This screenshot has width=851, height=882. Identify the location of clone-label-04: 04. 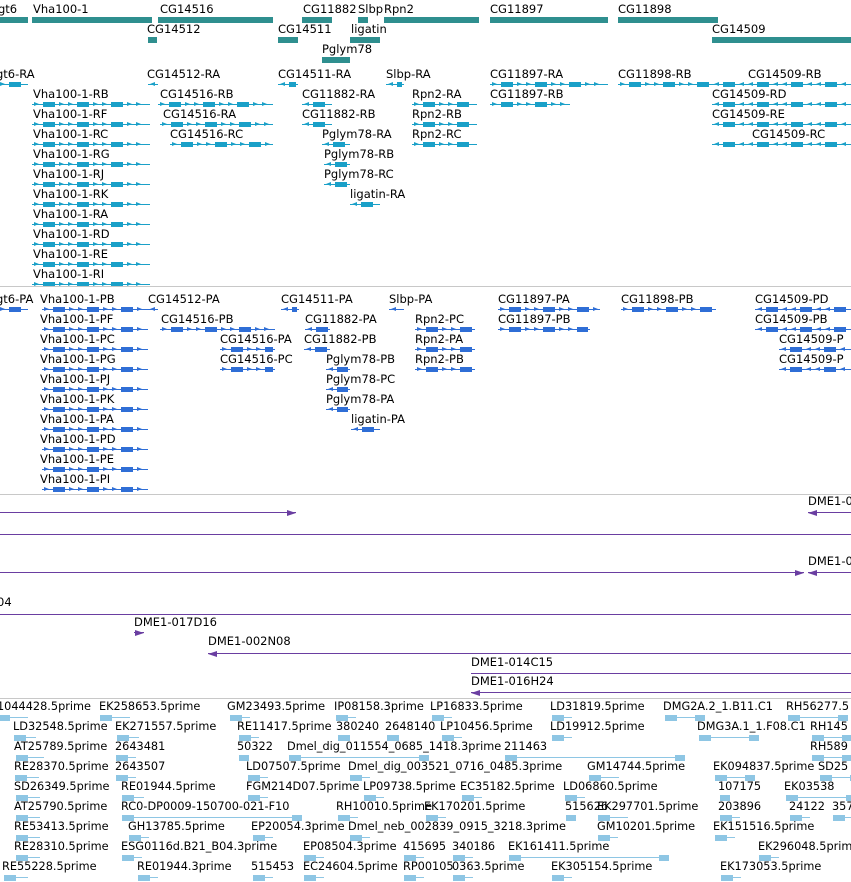
(6, 602).